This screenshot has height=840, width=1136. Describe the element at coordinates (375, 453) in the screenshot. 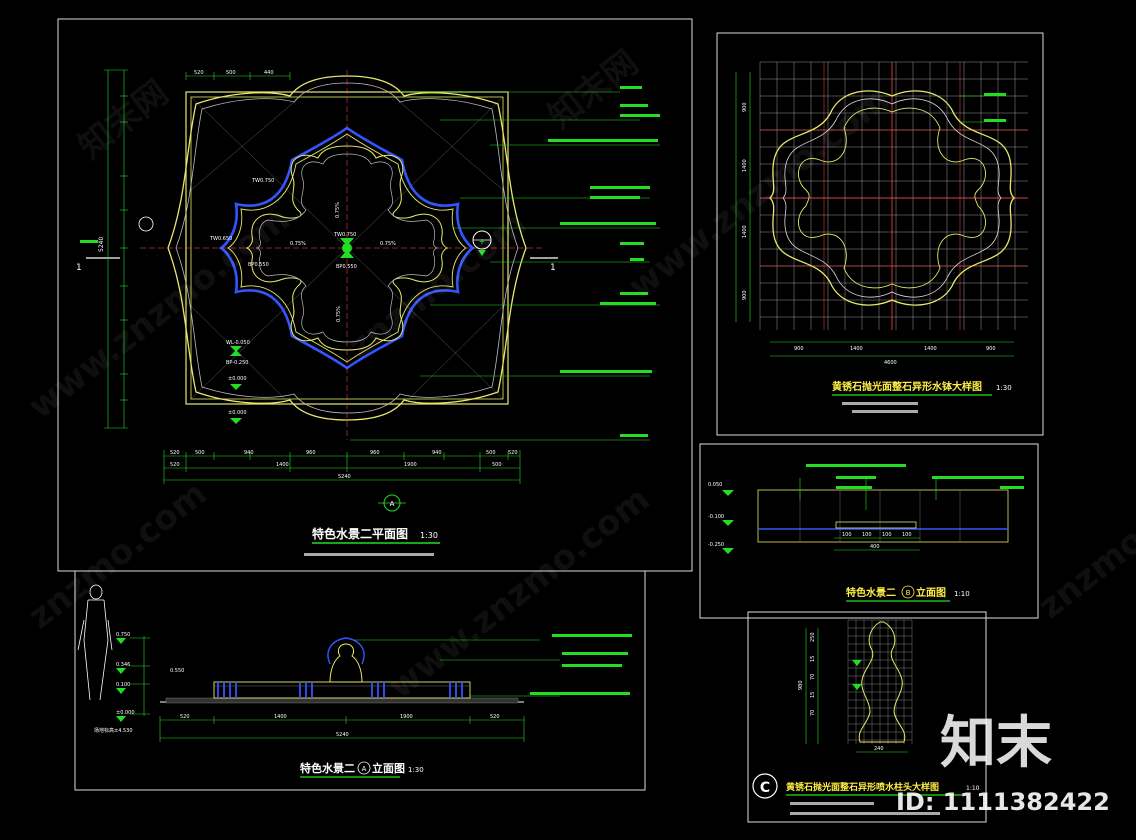

I see `plan-bot-dim-4: 960` at that location.